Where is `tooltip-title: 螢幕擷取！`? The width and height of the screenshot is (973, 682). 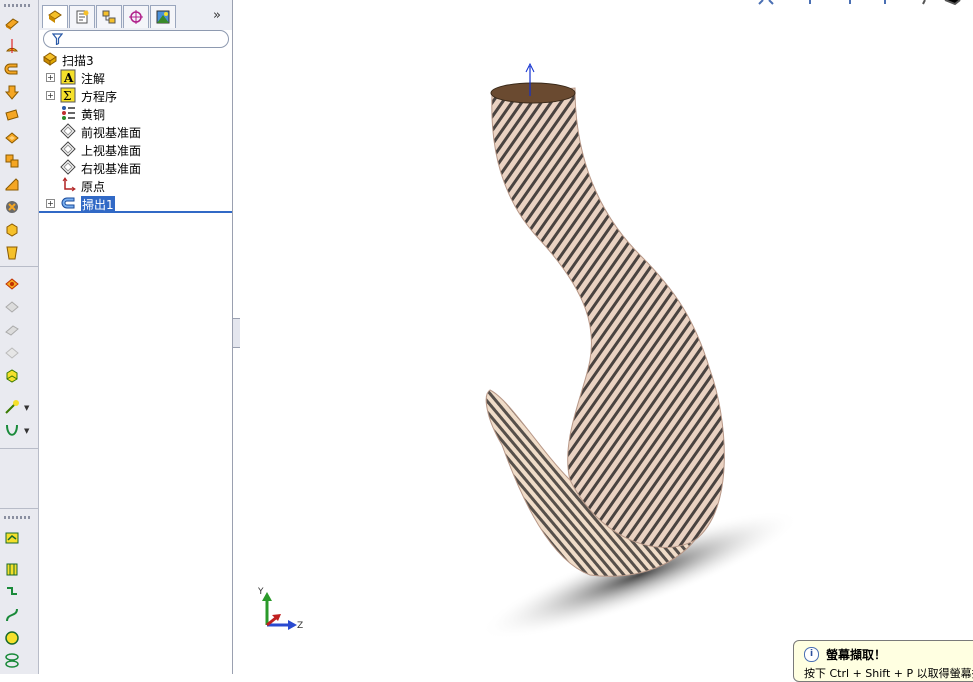 tooltip-title: 螢幕擷取！ is located at coordinates (856, 655).